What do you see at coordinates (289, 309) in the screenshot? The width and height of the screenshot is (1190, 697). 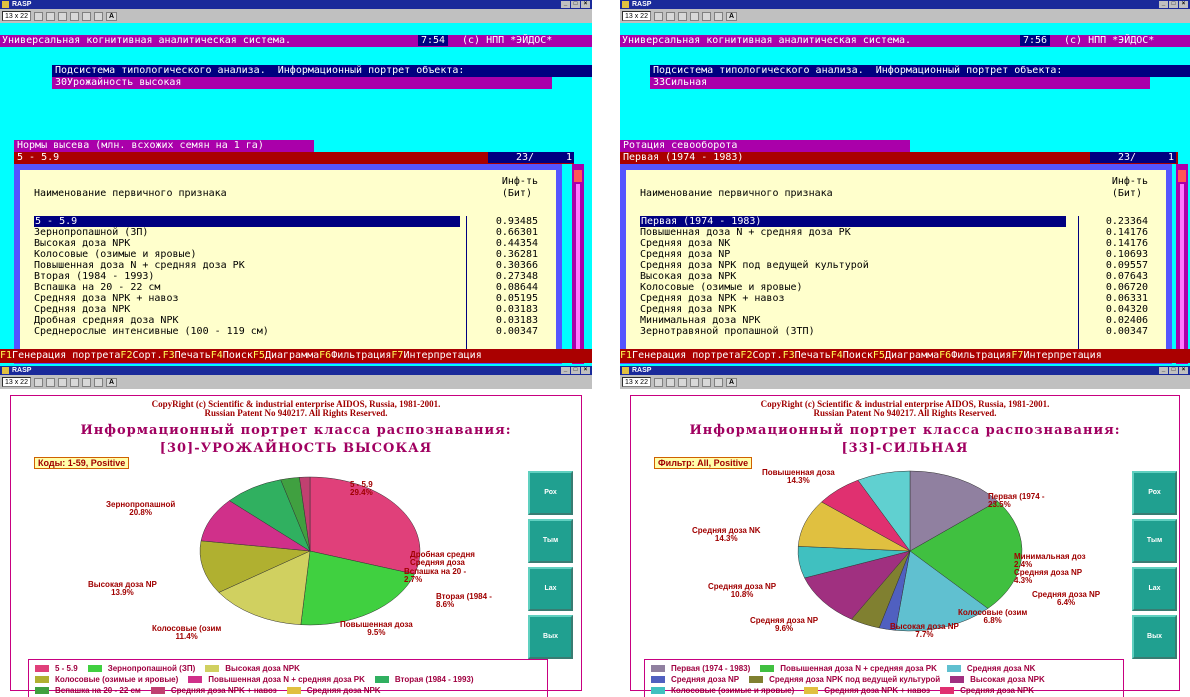 I see `feature-row: Средняя доза NPK 0.03183` at bounding box center [289, 309].